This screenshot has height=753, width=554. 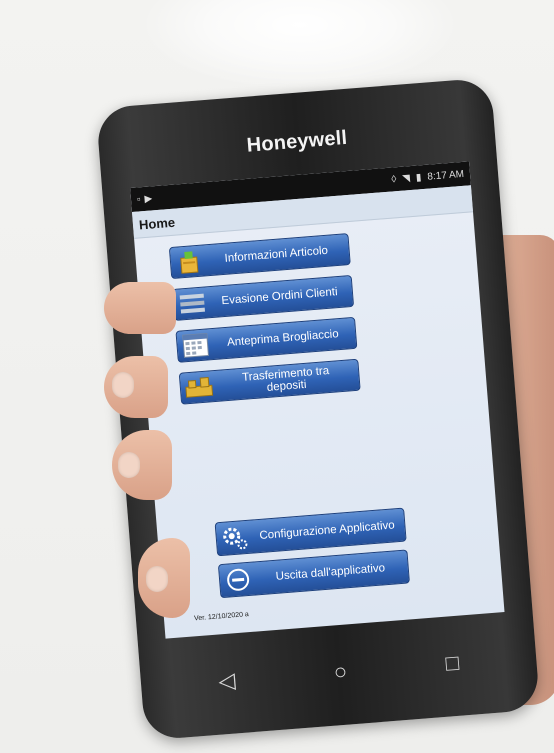 I want to click on menu-label: Informazioni Articolo, so click(x=276, y=254).